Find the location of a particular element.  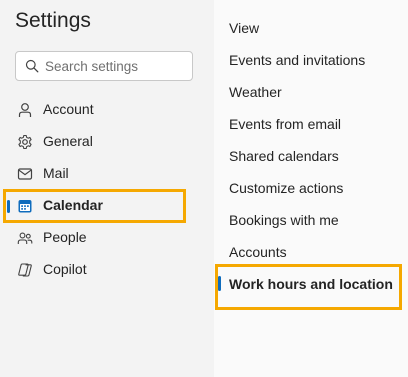

highlight-outline-work-hours is located at coordinates (308, 287).